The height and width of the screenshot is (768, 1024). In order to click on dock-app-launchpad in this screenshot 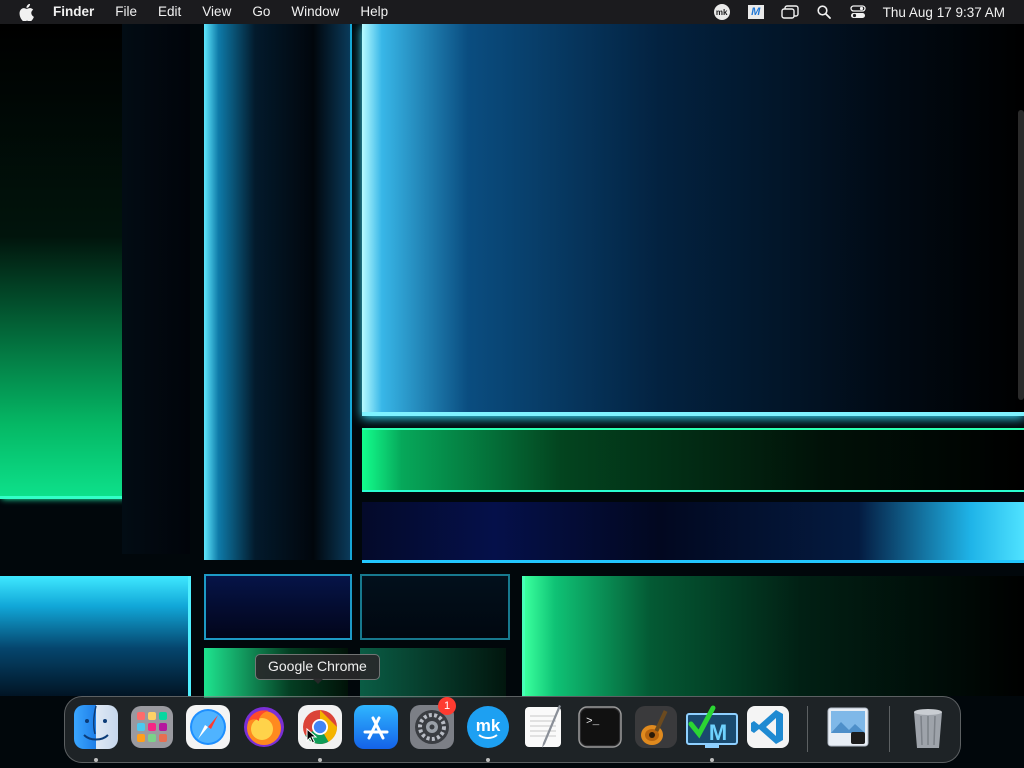, I will do `click(152, 727)`.